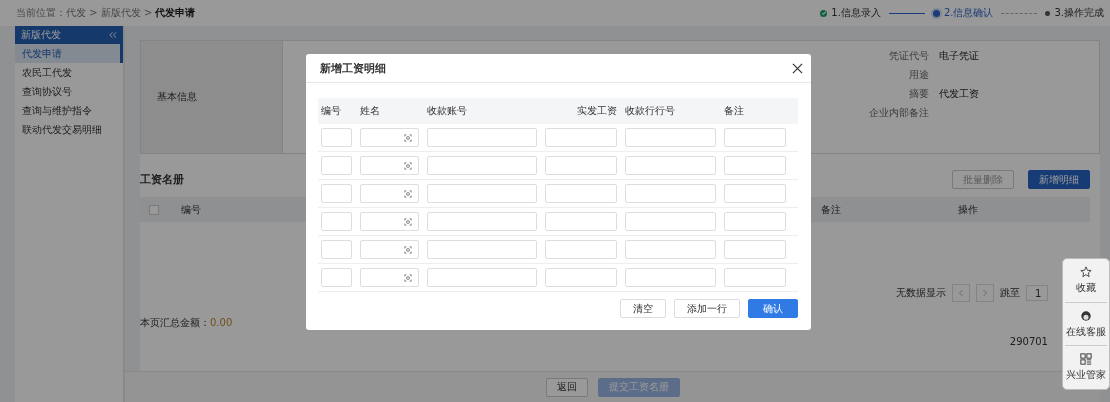  I want to click on float-panel-label: 兴业管家, so click(1086, 375).